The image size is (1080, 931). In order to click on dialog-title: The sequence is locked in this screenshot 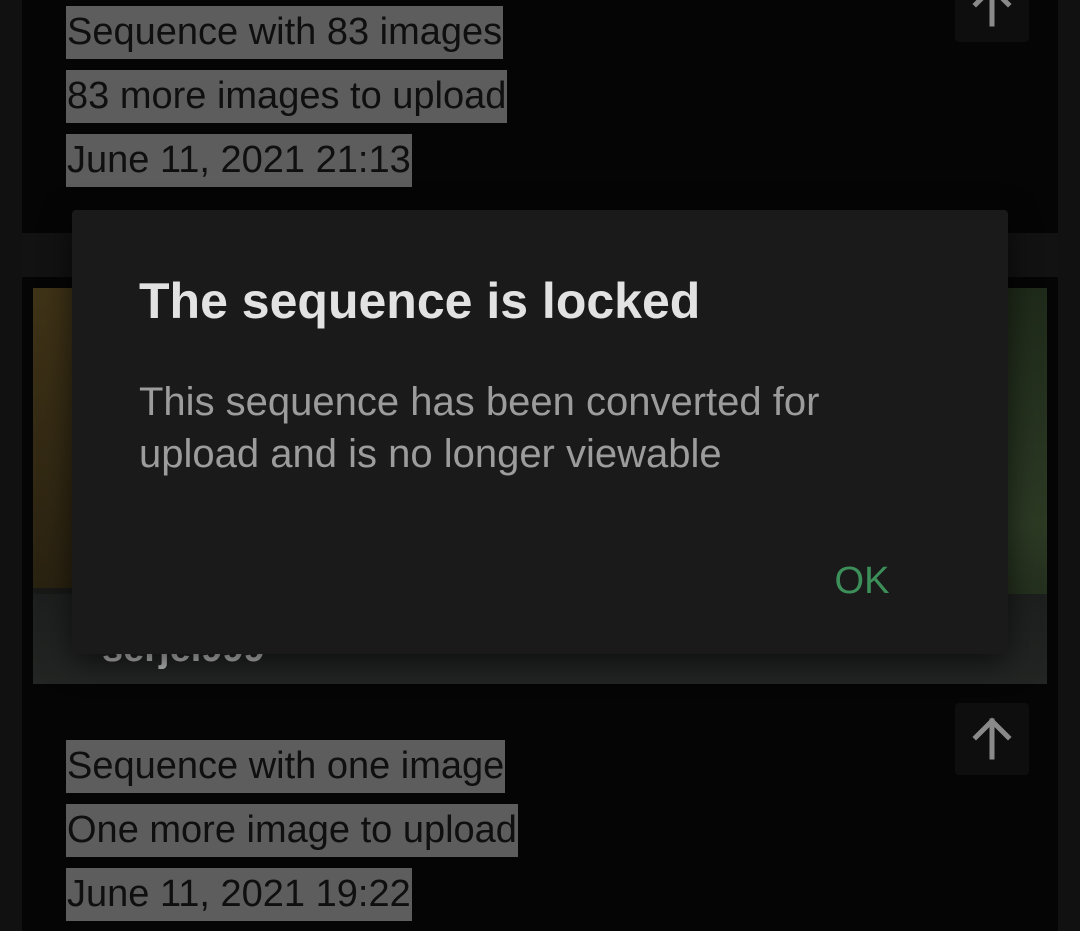, I will do `click(420, 301)`.